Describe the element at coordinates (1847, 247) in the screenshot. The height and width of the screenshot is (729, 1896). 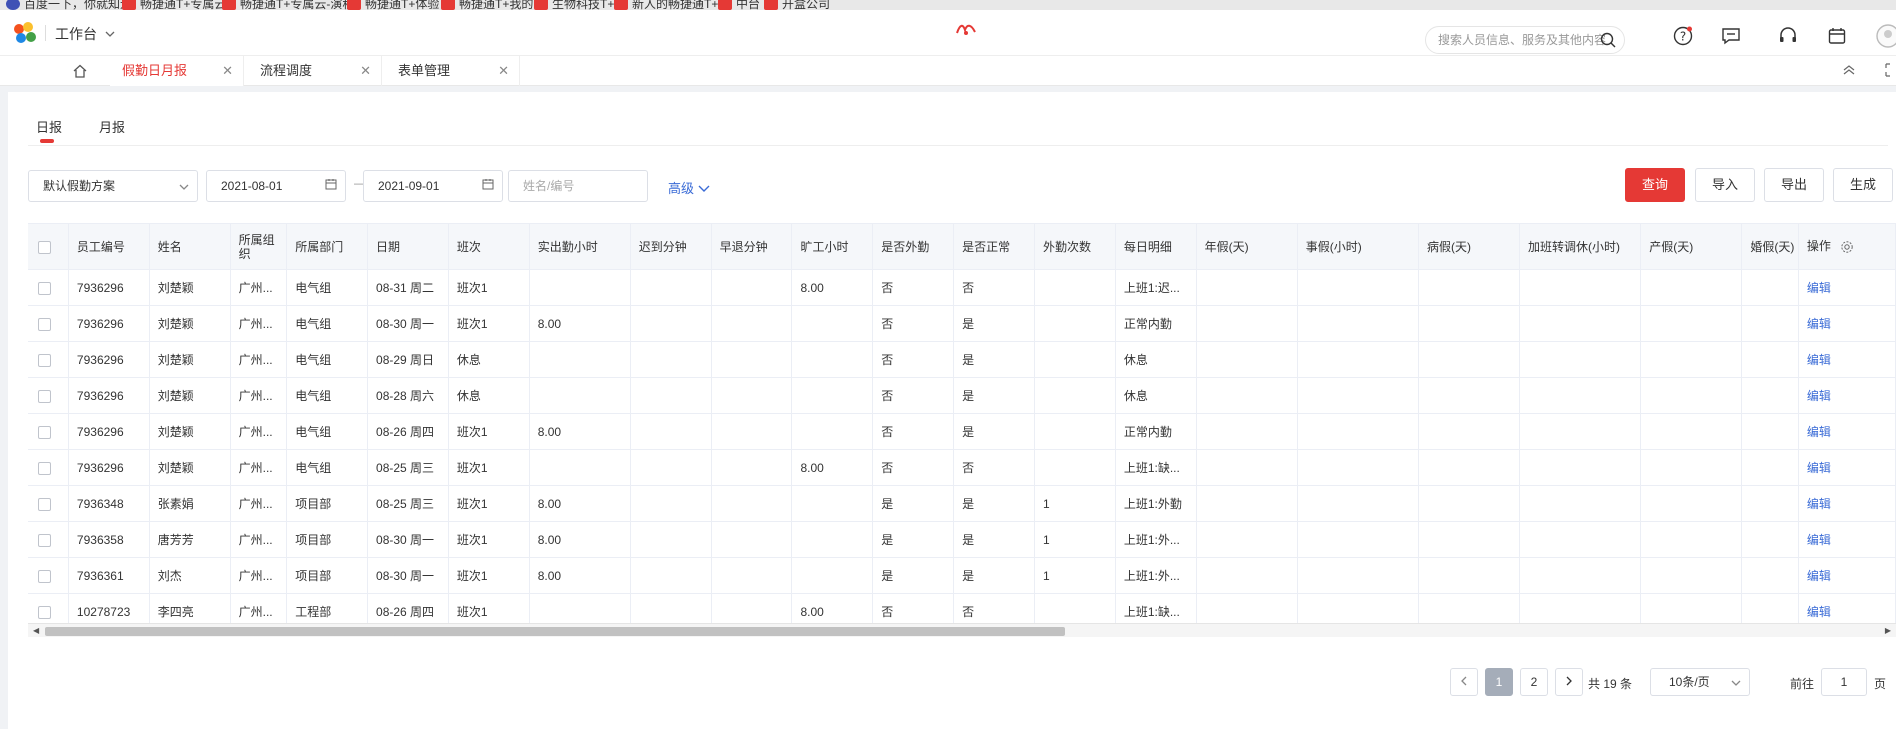
I see `gear-icon` at that location.